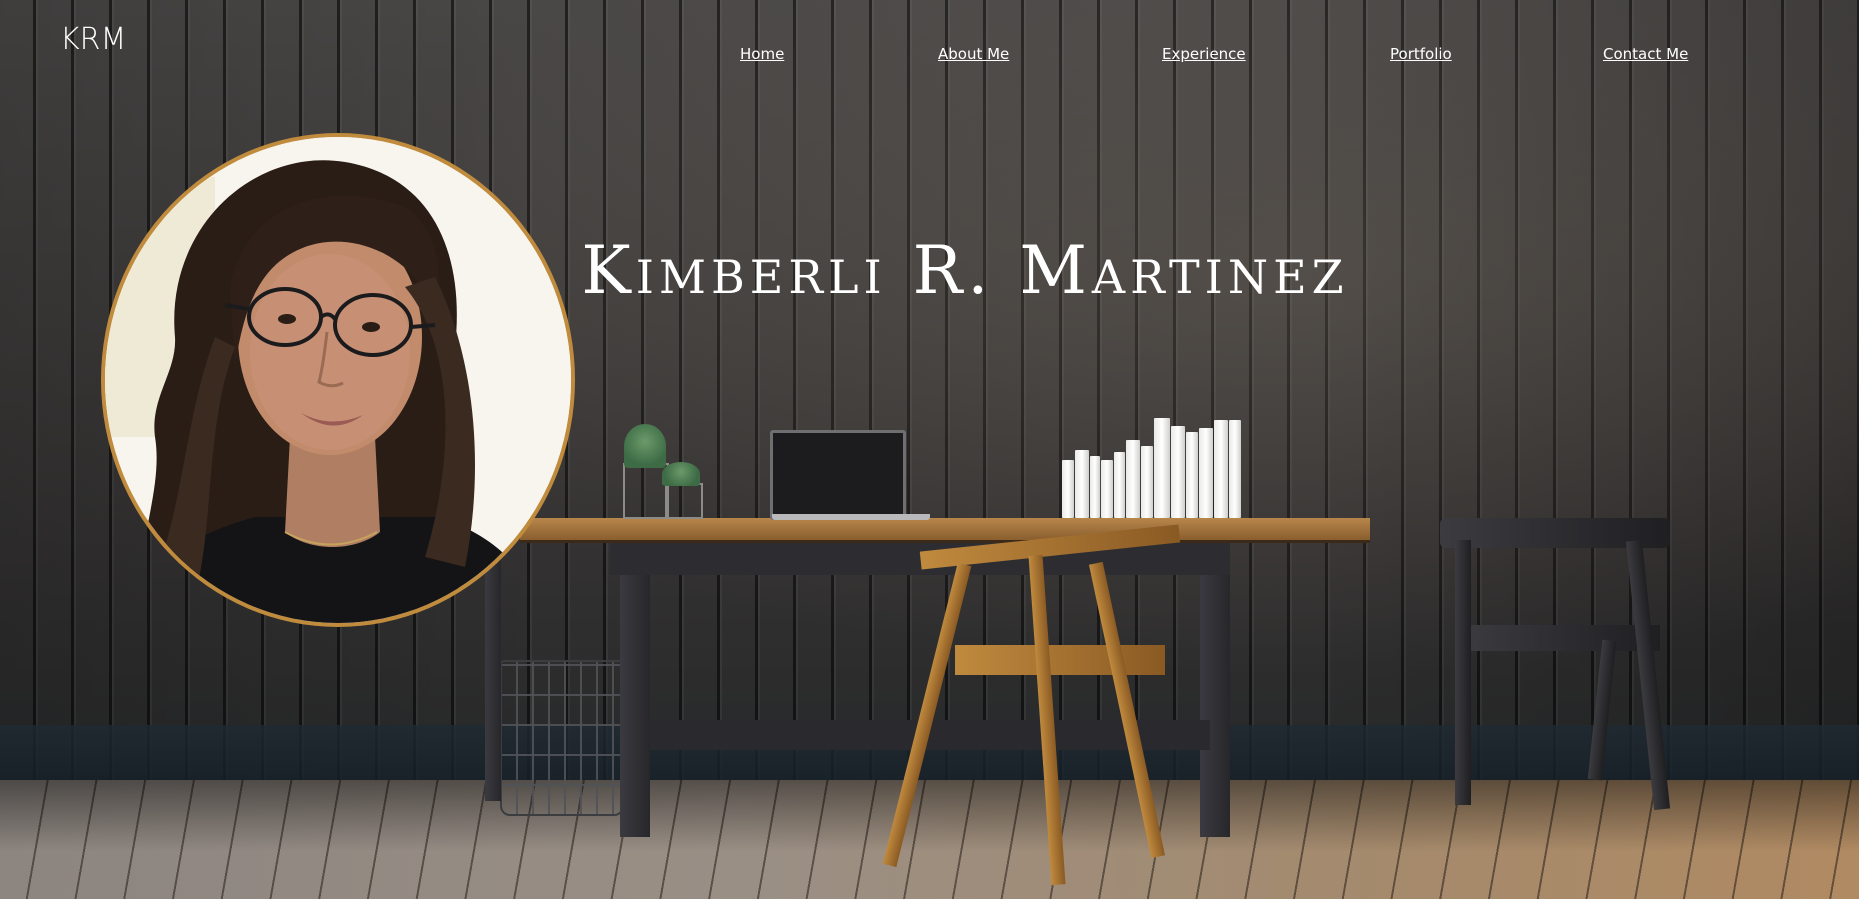  What do you see at coordinates (929, 907) in the screenshot?
I see `page-bottom-edge` at bounding box center [929, 907].